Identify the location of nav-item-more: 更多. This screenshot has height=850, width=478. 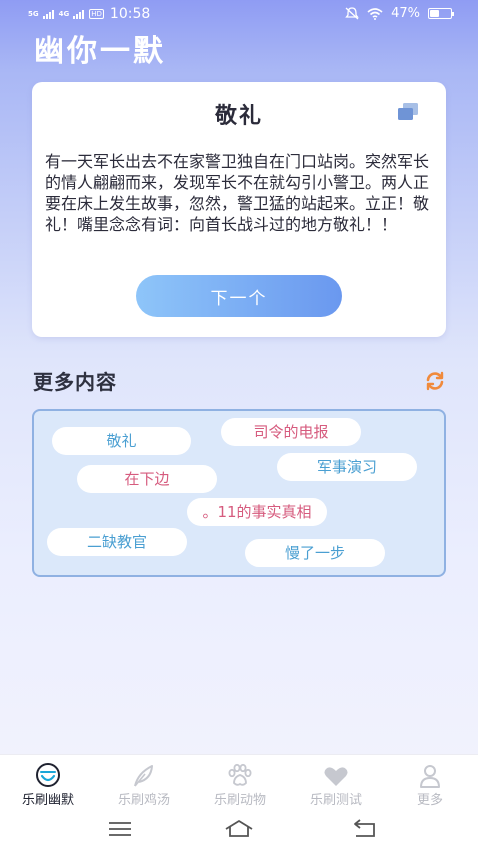
(430, 784).